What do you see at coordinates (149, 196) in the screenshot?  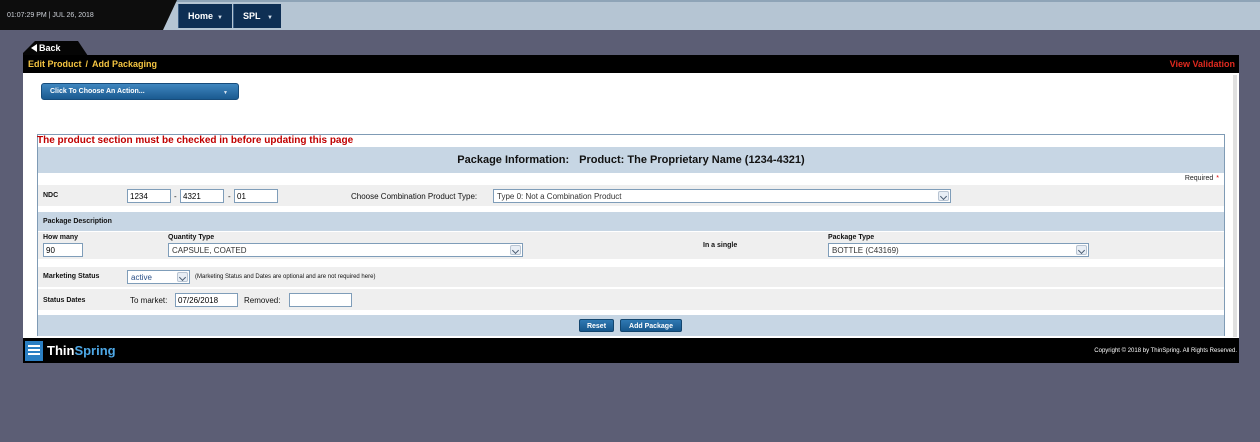 I see `ndc-labeler-input: 1234` at bounding box center [149, 196].